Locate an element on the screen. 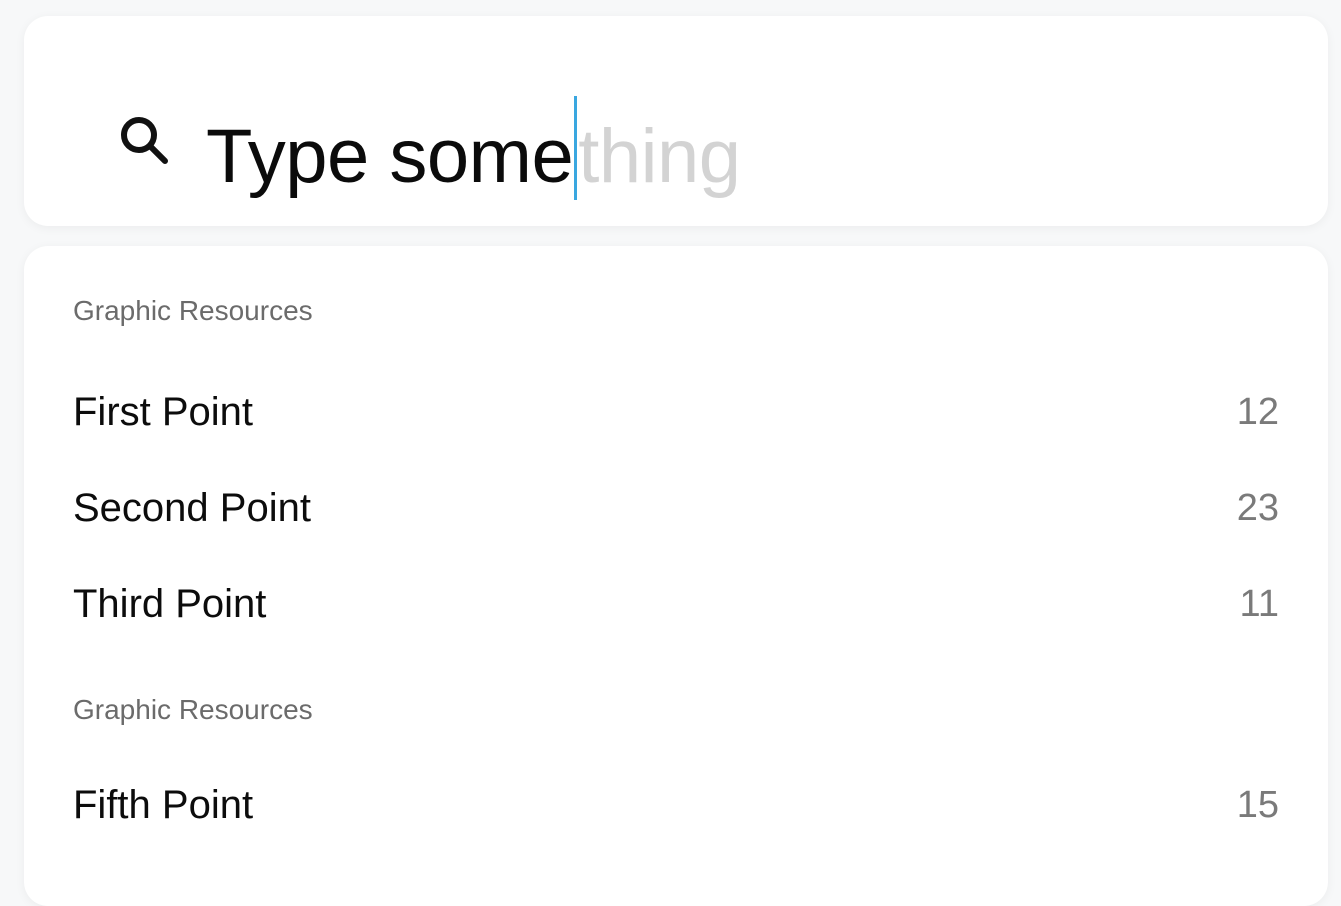 This screenshot has height=906, width=1341. list-item-count: 23 is located at coordinates (1257, 508).